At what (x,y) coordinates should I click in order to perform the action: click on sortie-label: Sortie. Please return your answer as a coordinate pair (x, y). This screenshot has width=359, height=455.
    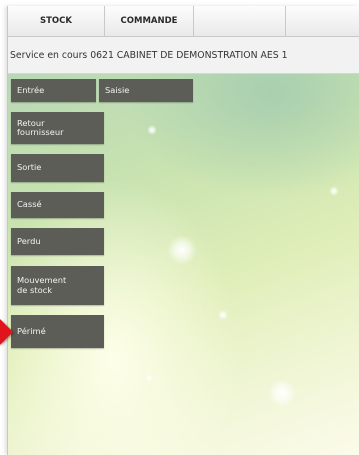
    Looking at the image, I should click on (29, 167).